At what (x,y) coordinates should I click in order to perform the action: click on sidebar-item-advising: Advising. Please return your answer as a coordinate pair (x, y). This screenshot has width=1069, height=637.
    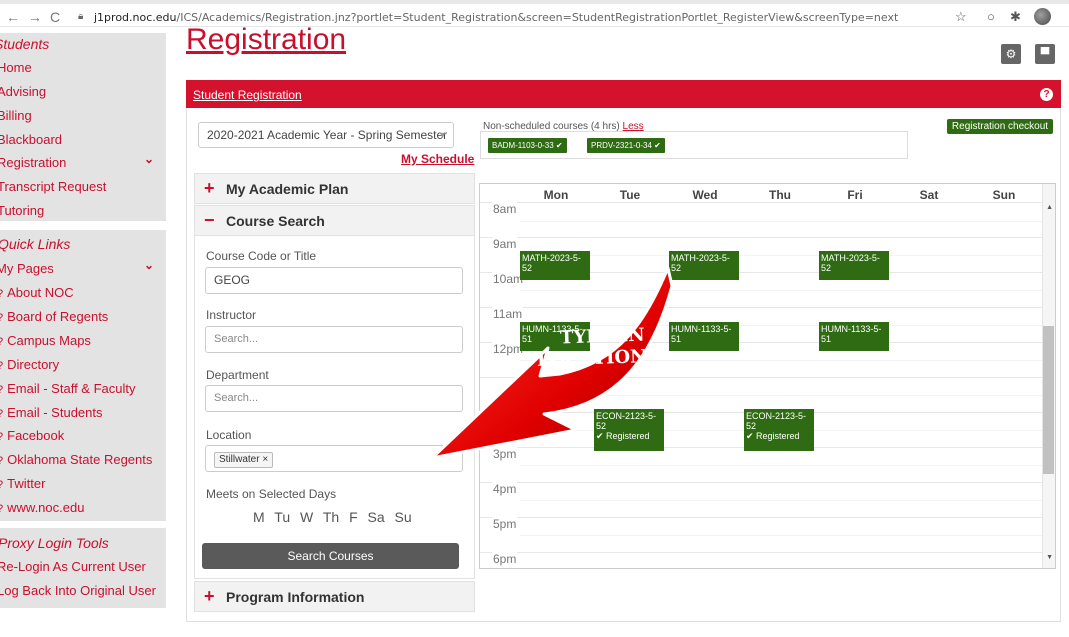
    Looking at the image, I should click on (23, 91).